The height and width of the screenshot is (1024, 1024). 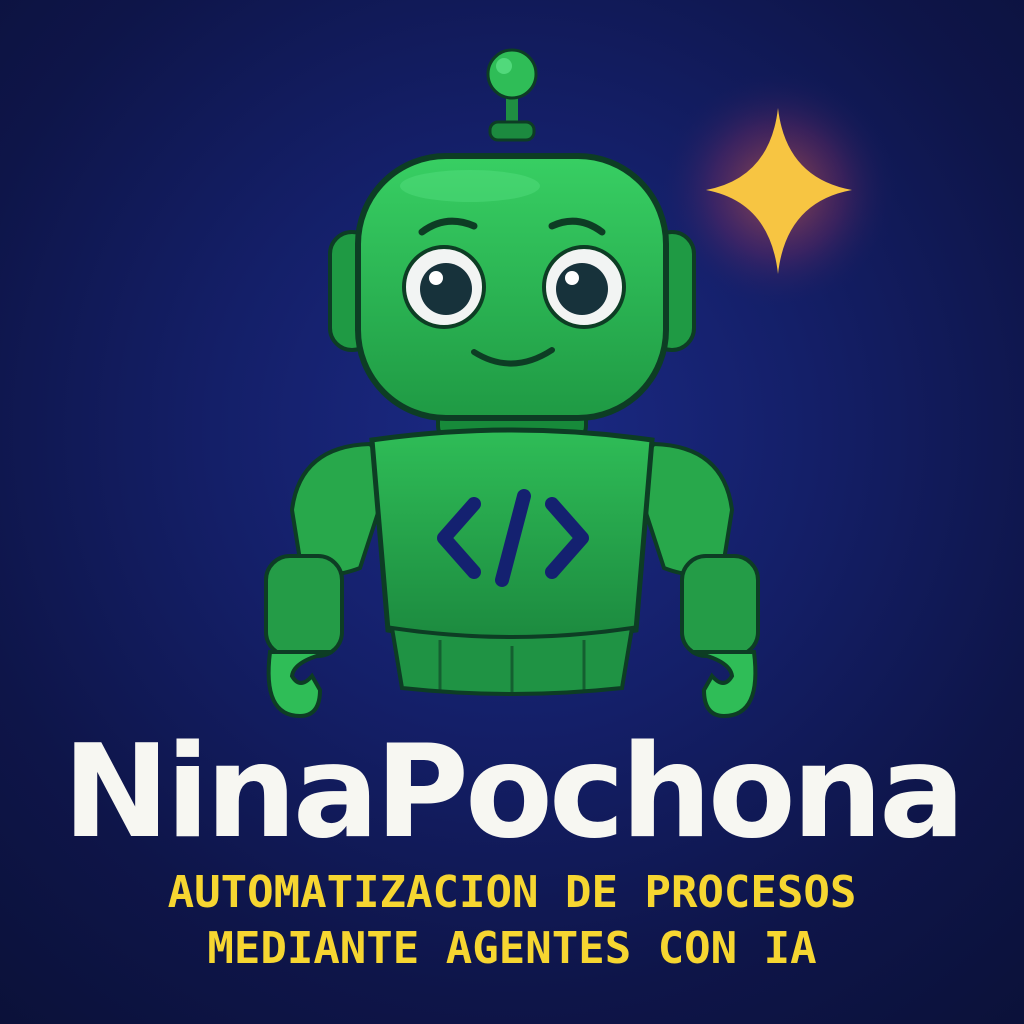 What do you see at coordinates (512, 948) in the screenshot?
I see `tagline-line-2: MEDIANTE AGENTES CON IA` at bounding box center [512, 948].